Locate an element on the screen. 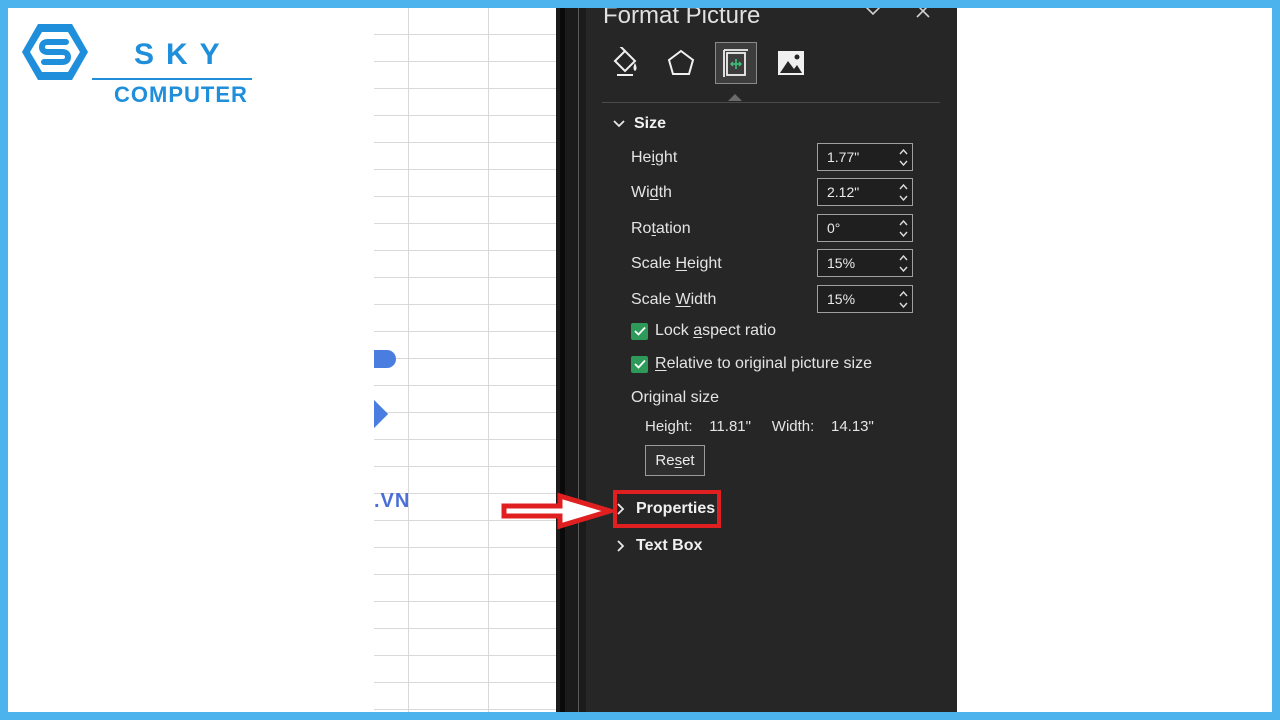 Image resolution: width=1280 pixels, height=720 pixels. close-icon is located at coordinates (923, 13).